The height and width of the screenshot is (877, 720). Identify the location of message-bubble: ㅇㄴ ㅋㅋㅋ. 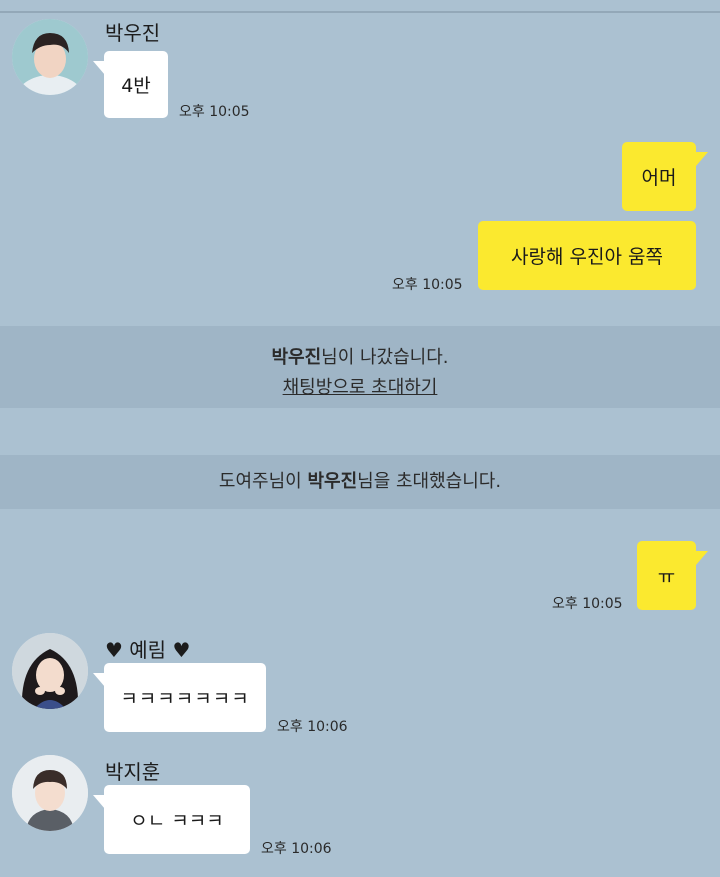
(171, 819).